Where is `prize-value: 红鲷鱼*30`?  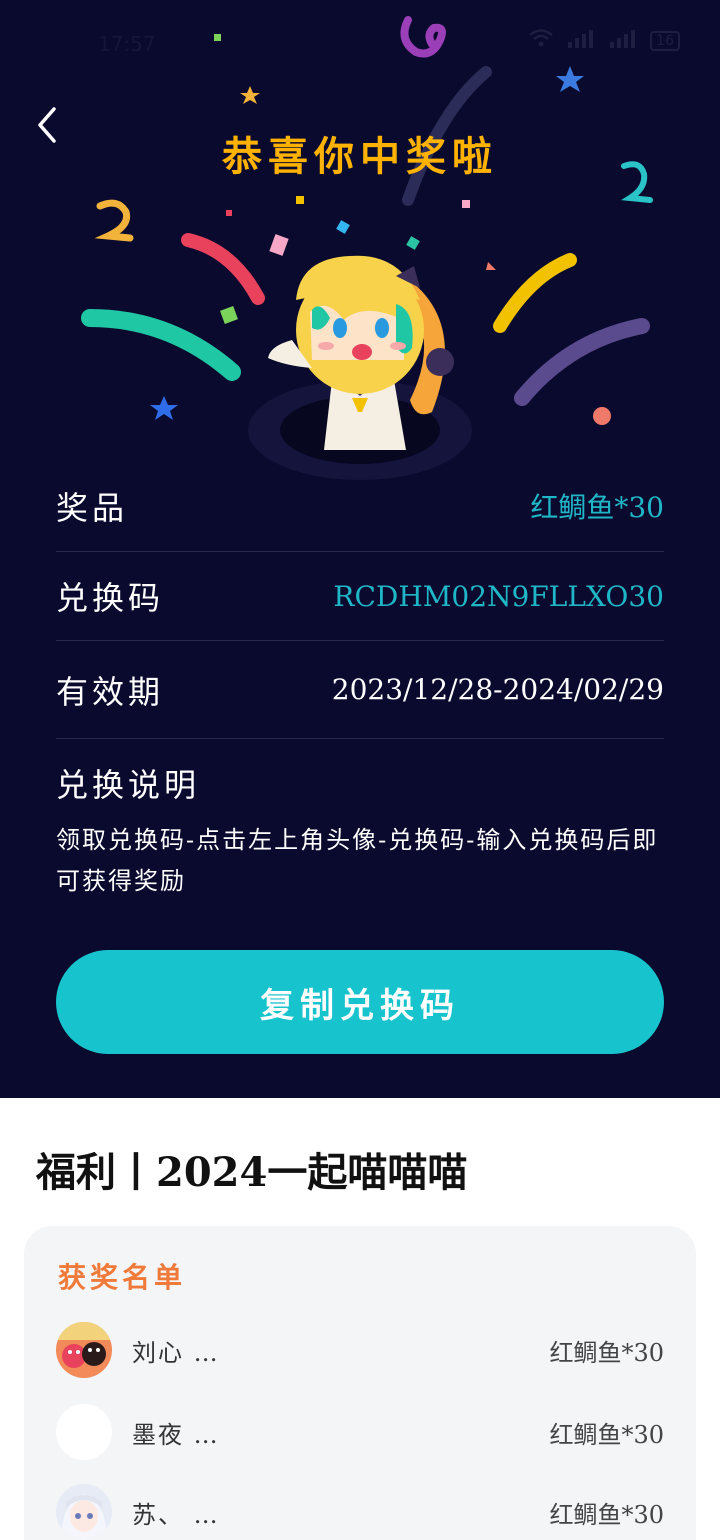
prize-value: 红鲷鱼*30 is located at coordinates (597, 507).